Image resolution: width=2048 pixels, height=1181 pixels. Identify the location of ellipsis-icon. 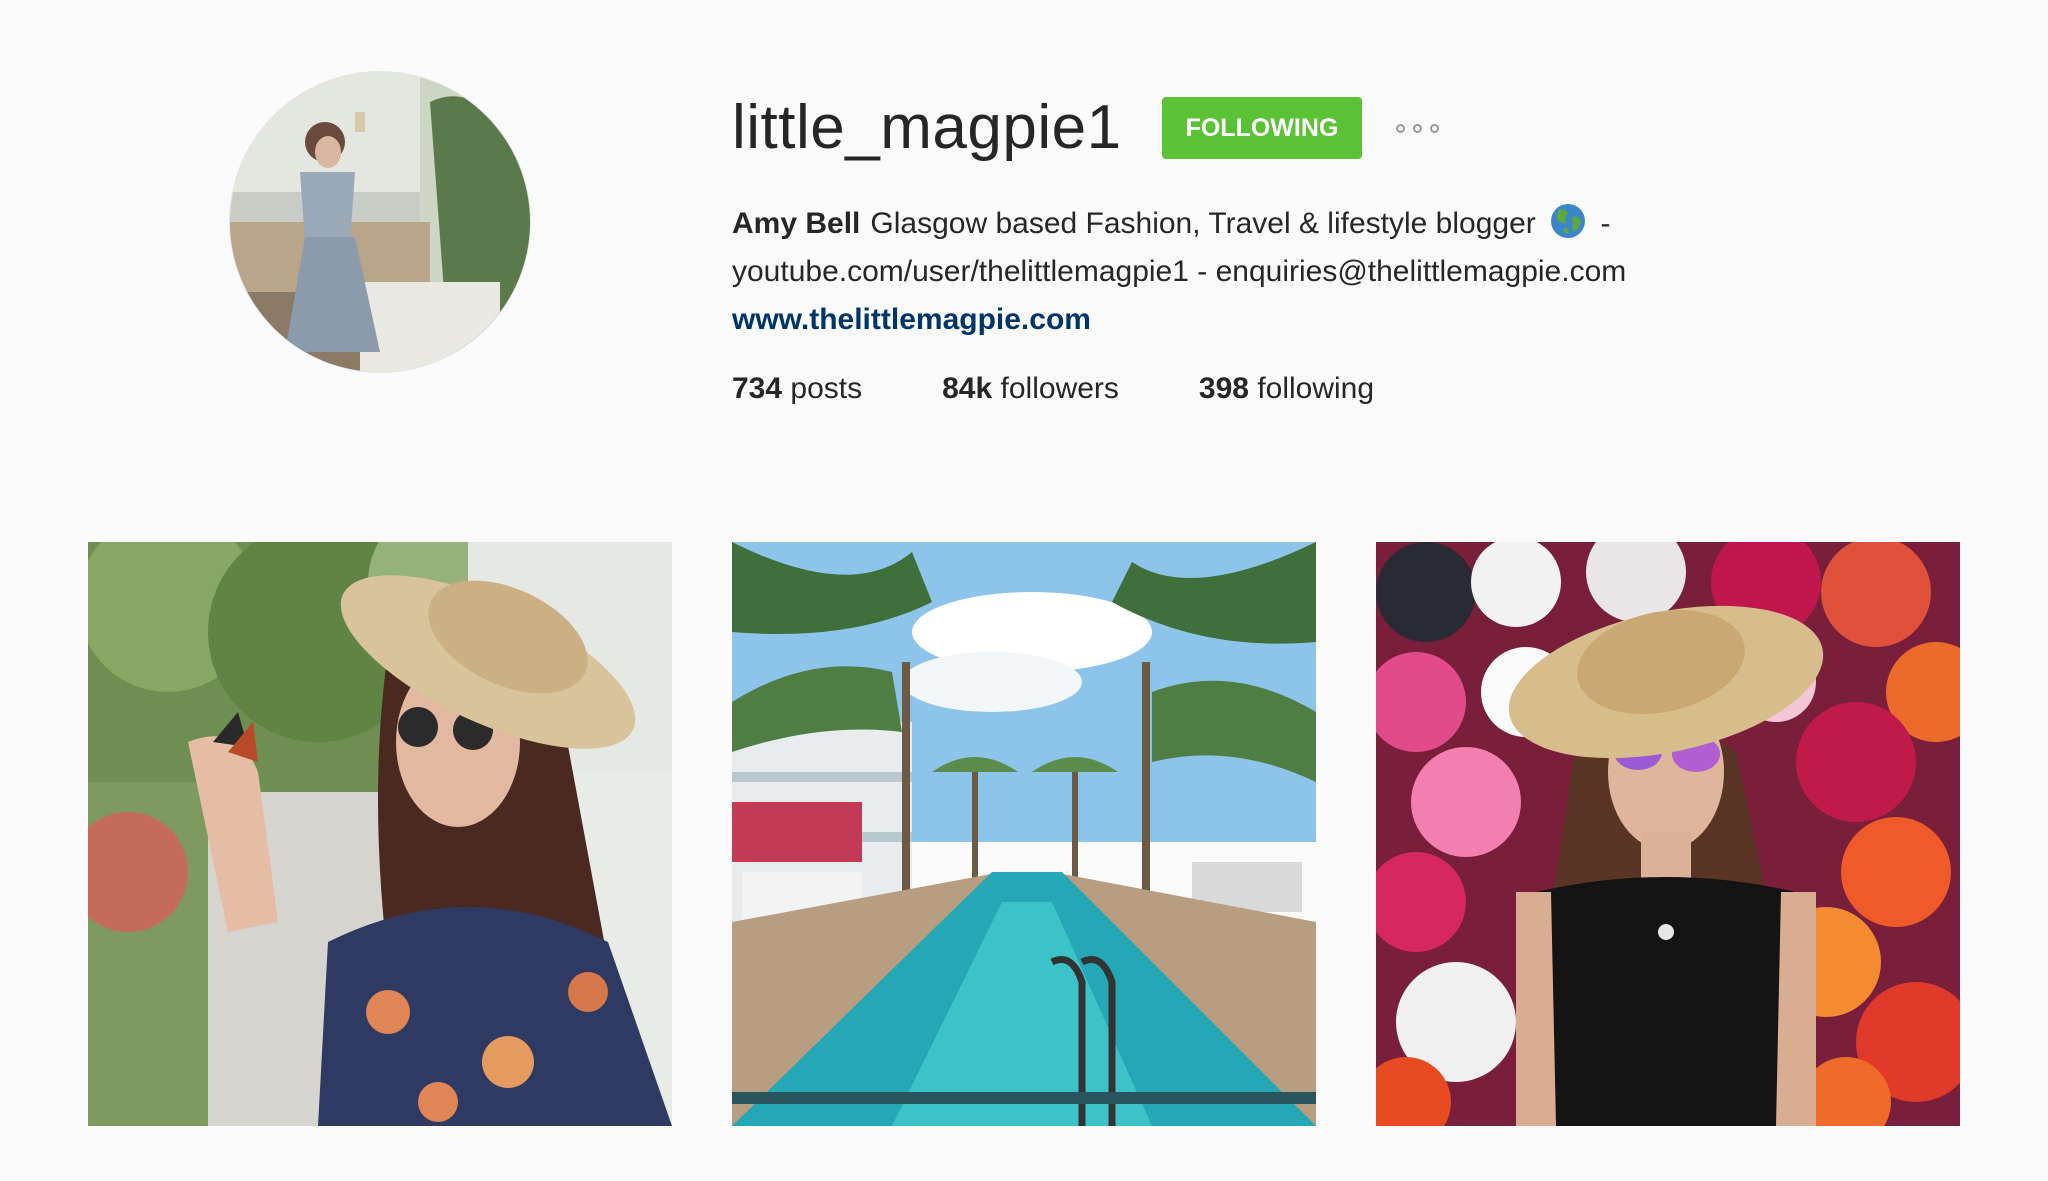
(1417, 128).